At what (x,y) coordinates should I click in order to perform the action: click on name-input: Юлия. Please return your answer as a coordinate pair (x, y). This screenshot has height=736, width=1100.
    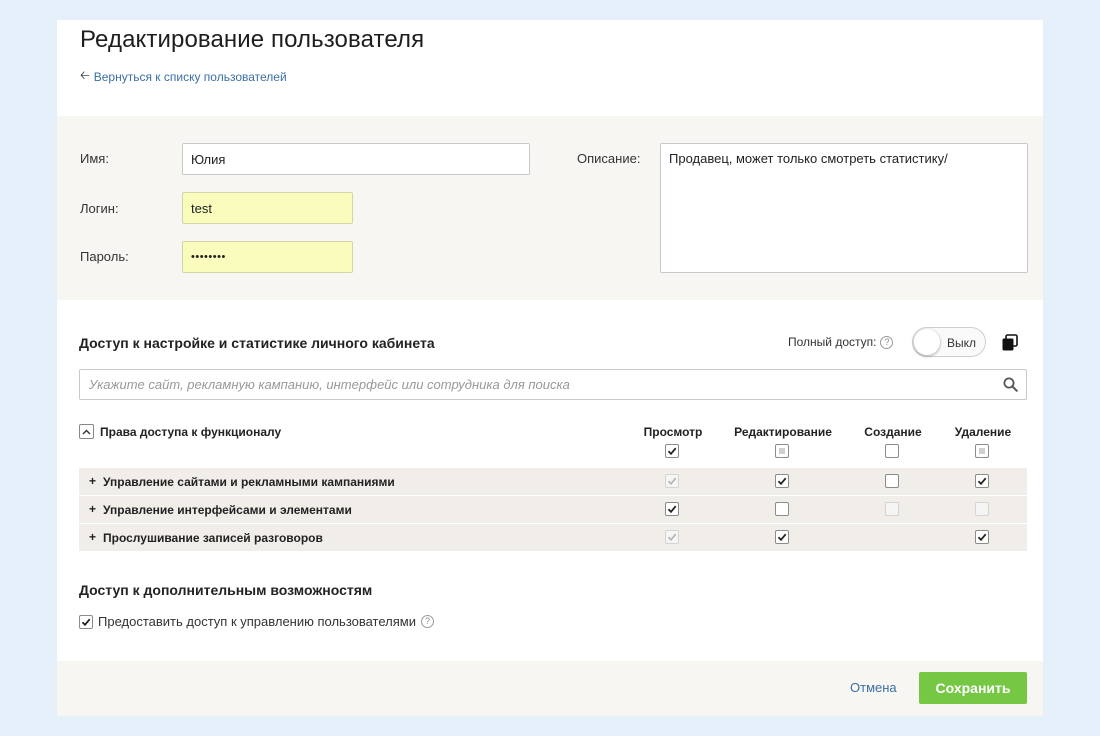
    Looking at the image, I should click on (356, 159).